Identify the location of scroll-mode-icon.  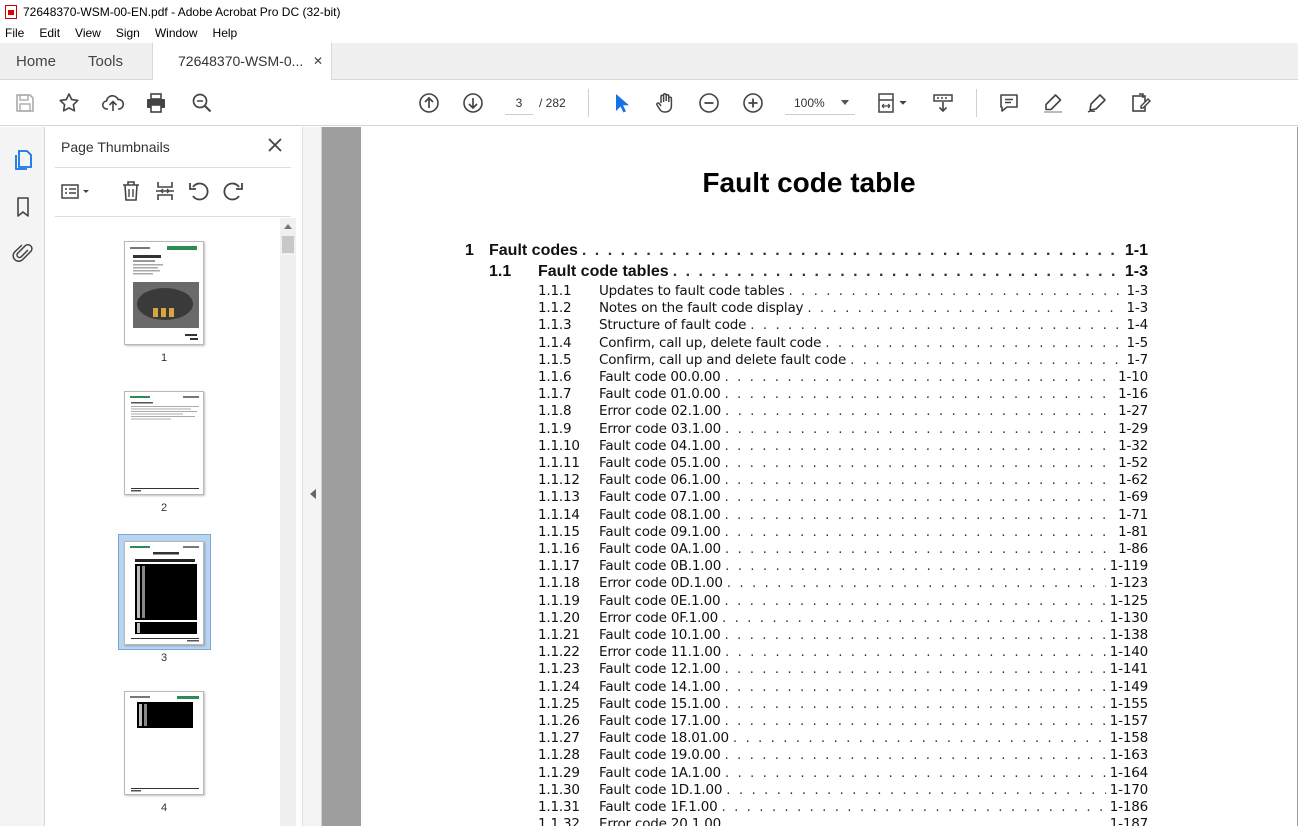
(943, 103).